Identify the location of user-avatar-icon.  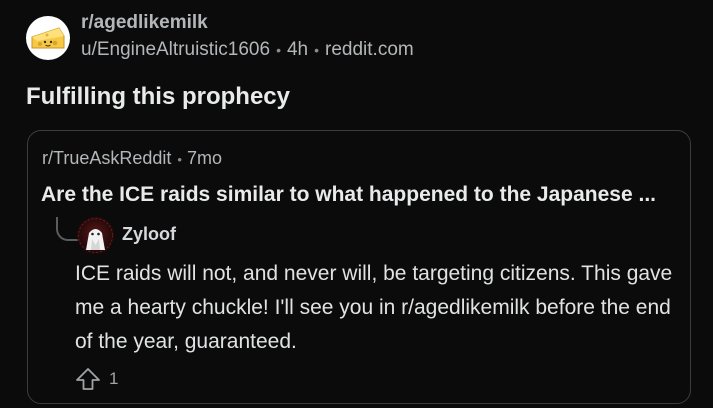
(95, 235).